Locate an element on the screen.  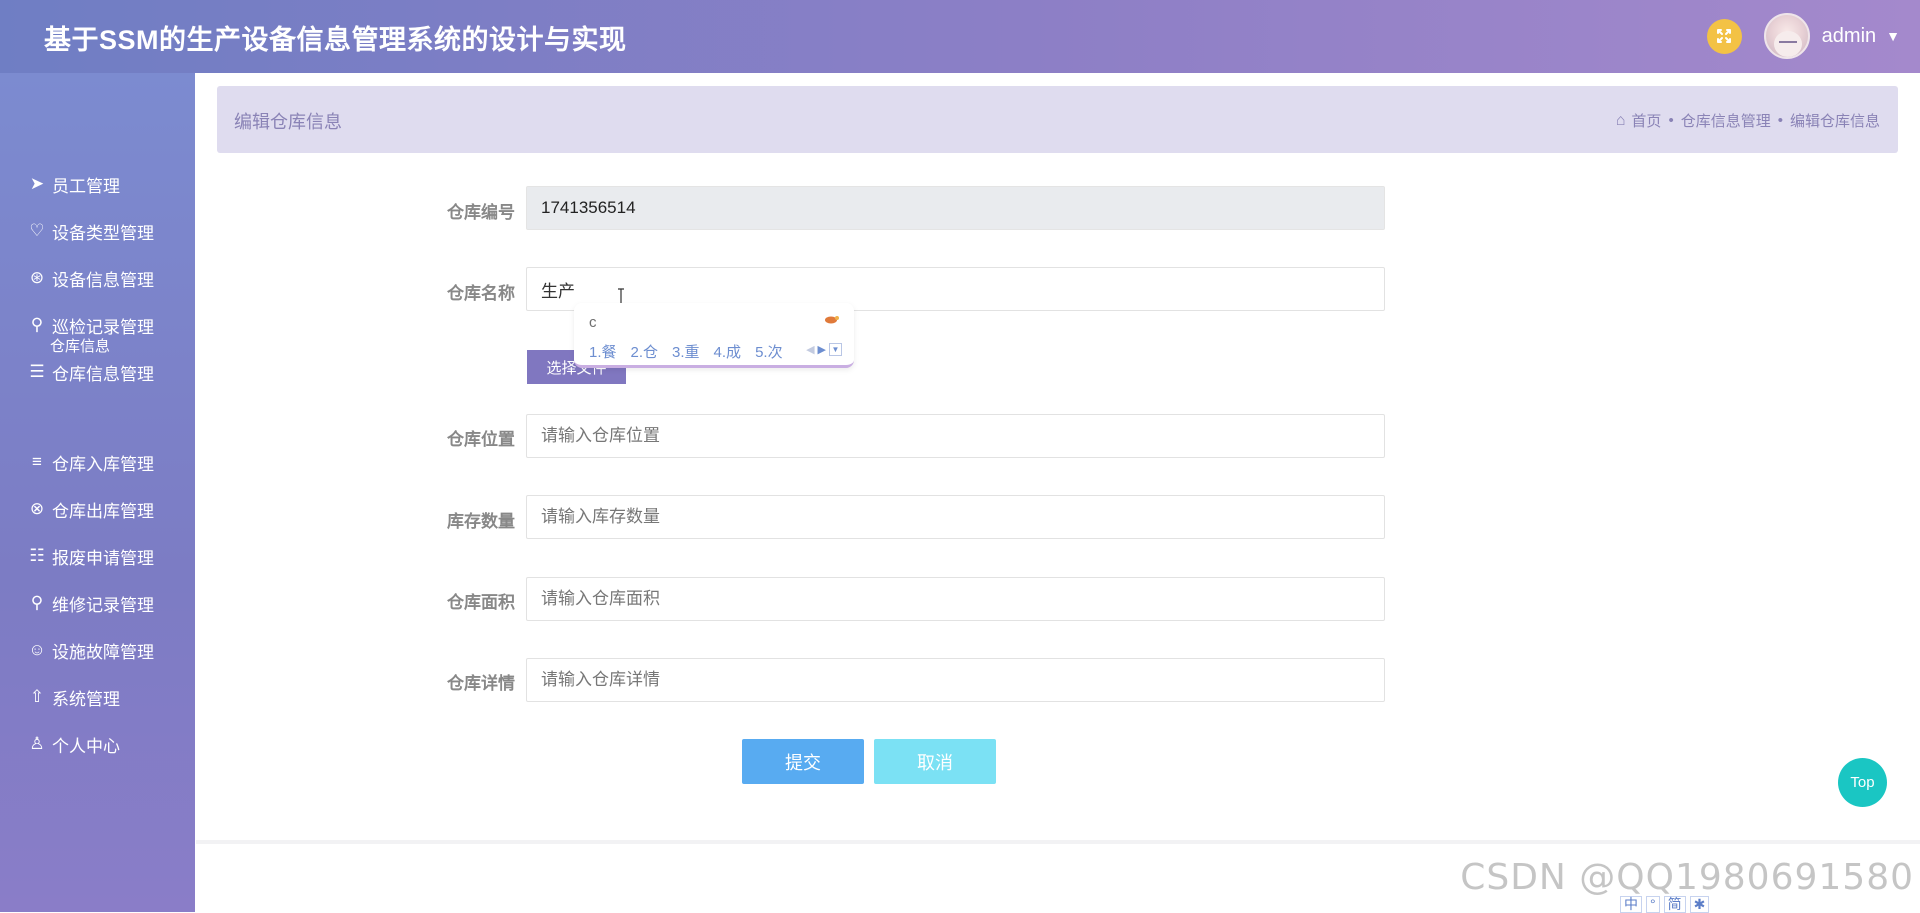
sidebar-item-label: 设备类型管理 is located at coordinates (103, 233).